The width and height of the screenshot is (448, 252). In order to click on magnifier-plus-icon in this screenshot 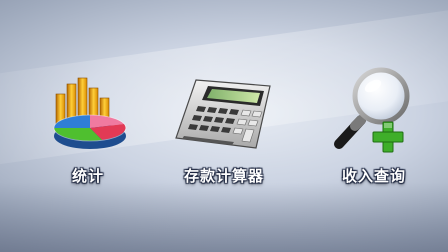, I will do `click(372, 110)`.